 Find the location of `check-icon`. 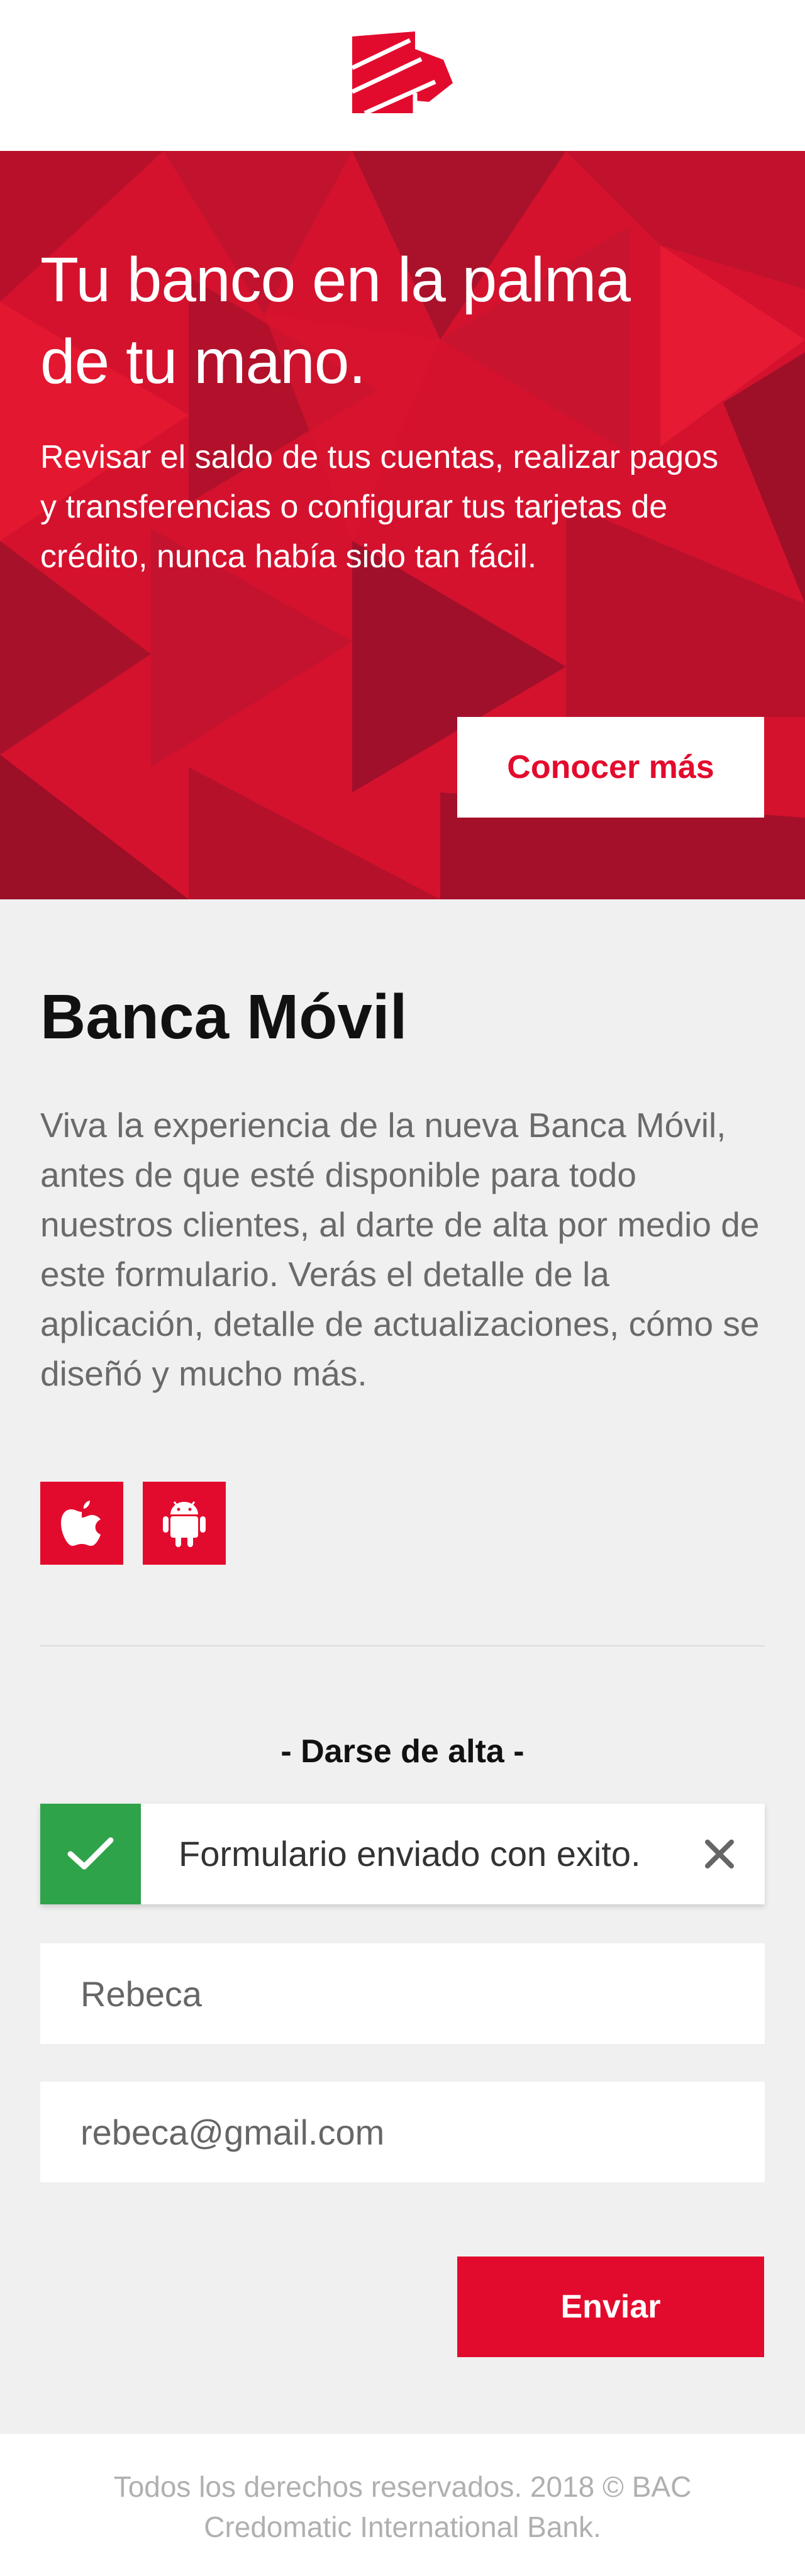

check-icon is located at coordinates (90, 1853).